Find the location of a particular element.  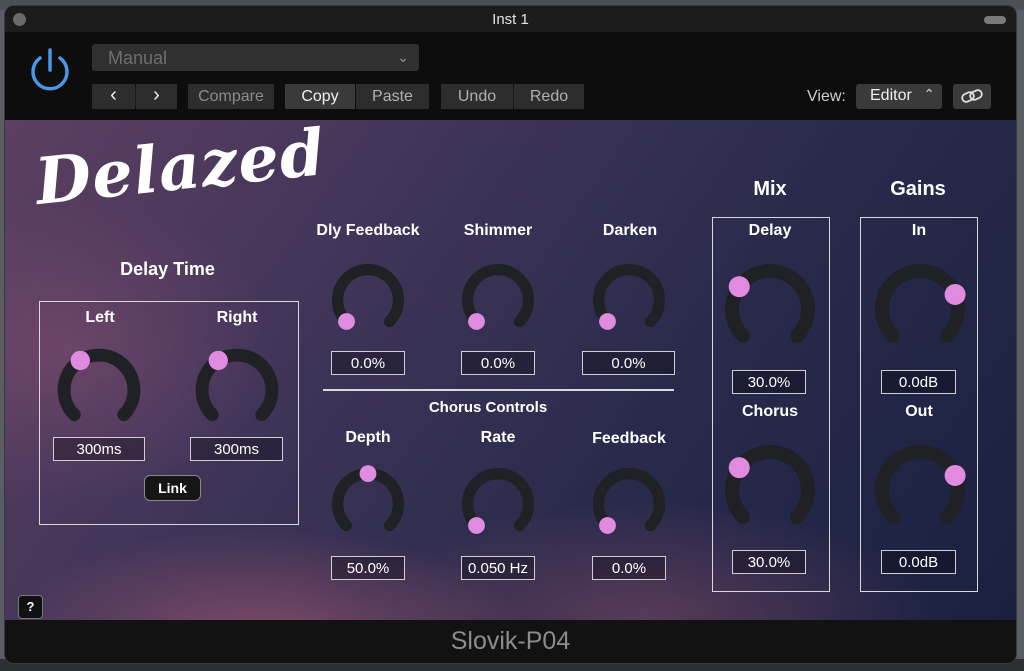

undo-button: Undo is located at coordinates (477, 96).